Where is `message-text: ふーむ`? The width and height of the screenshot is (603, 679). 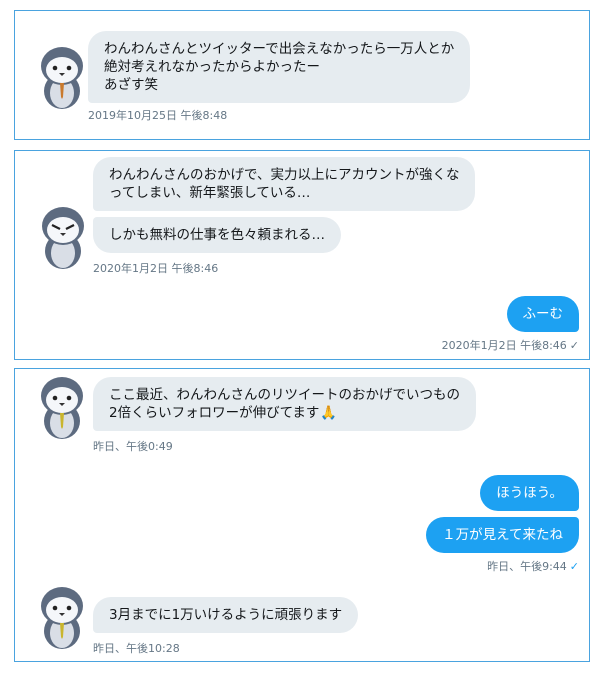 message-text: ふーむ is located at coordinates (543, 314).